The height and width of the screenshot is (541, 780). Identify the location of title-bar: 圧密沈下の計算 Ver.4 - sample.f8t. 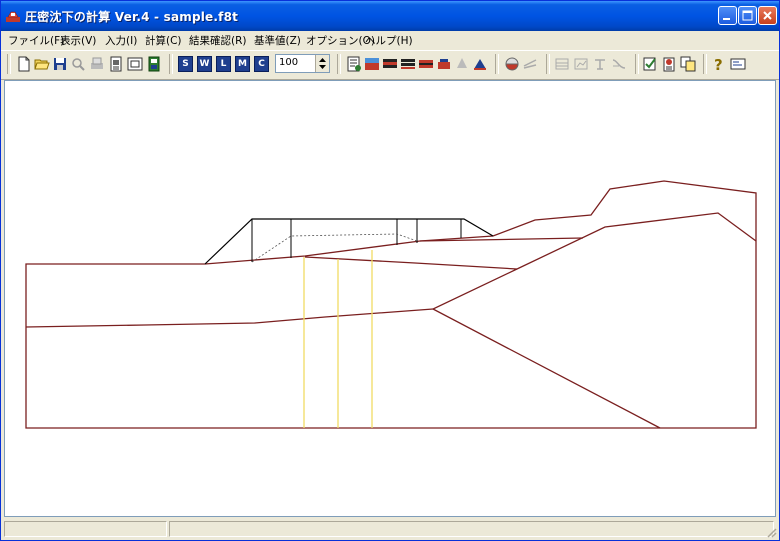
(390, 16).